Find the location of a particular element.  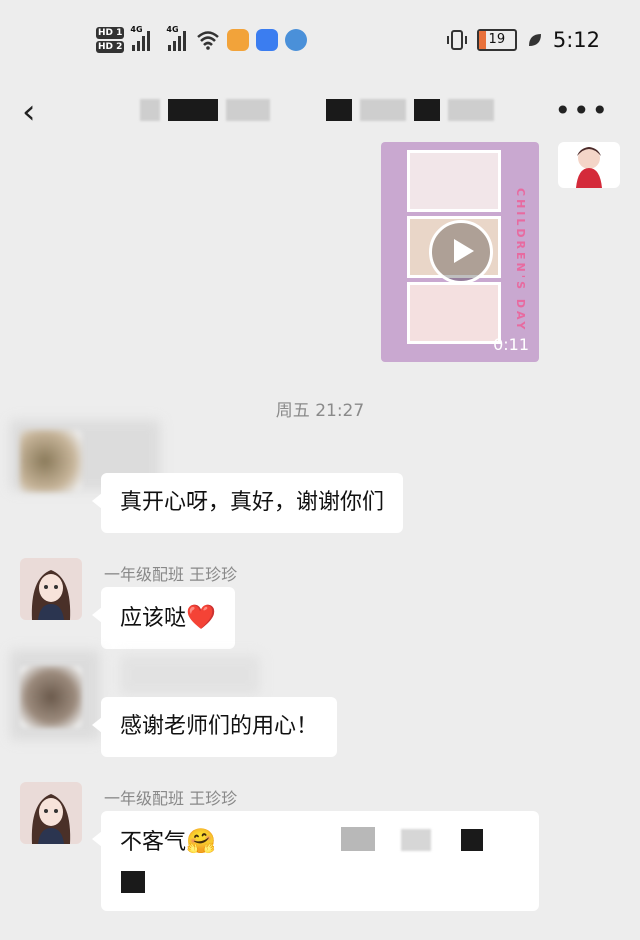

signal-icon-2: 4G is located at coordinates (176, 38).